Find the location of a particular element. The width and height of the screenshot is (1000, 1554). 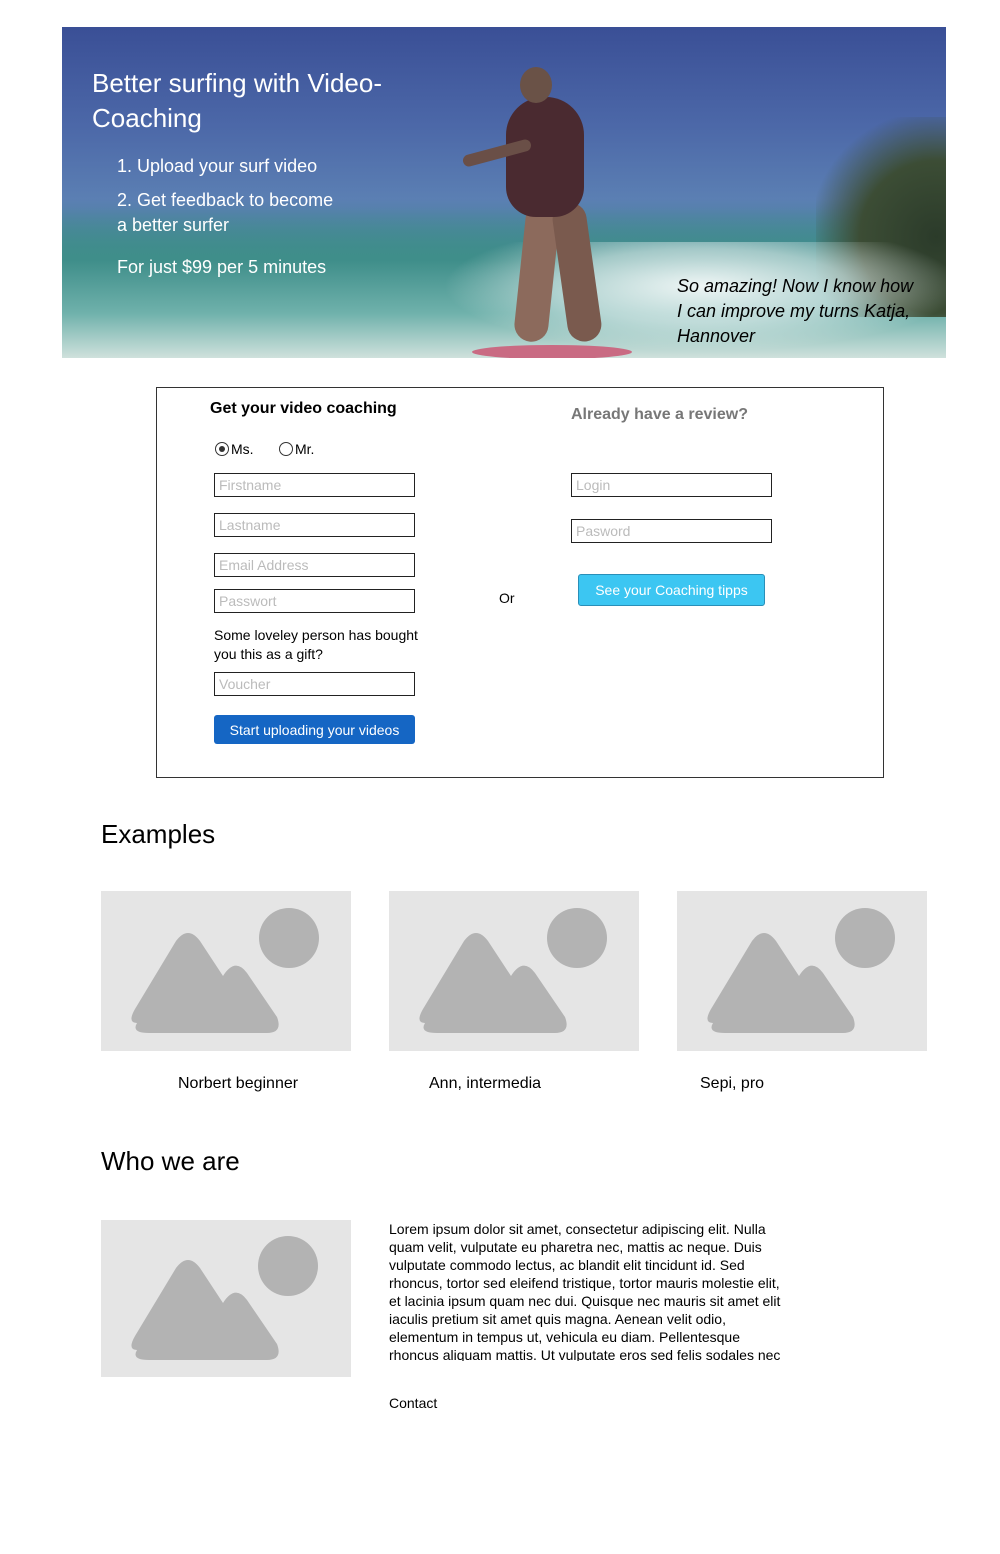

example-caption: Norbert beginner is located at coordinates (238, 1083).